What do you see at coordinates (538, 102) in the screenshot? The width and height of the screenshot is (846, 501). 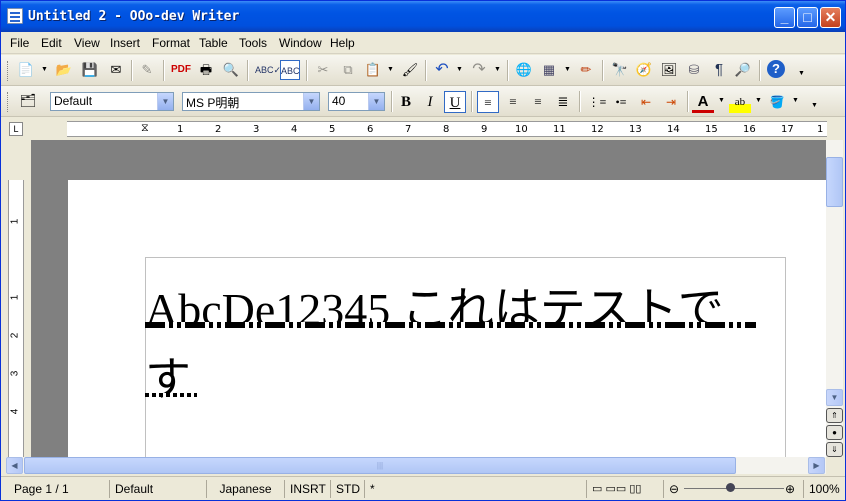 I see `align-right-icon: ≡` at bounding box center [538, 102].